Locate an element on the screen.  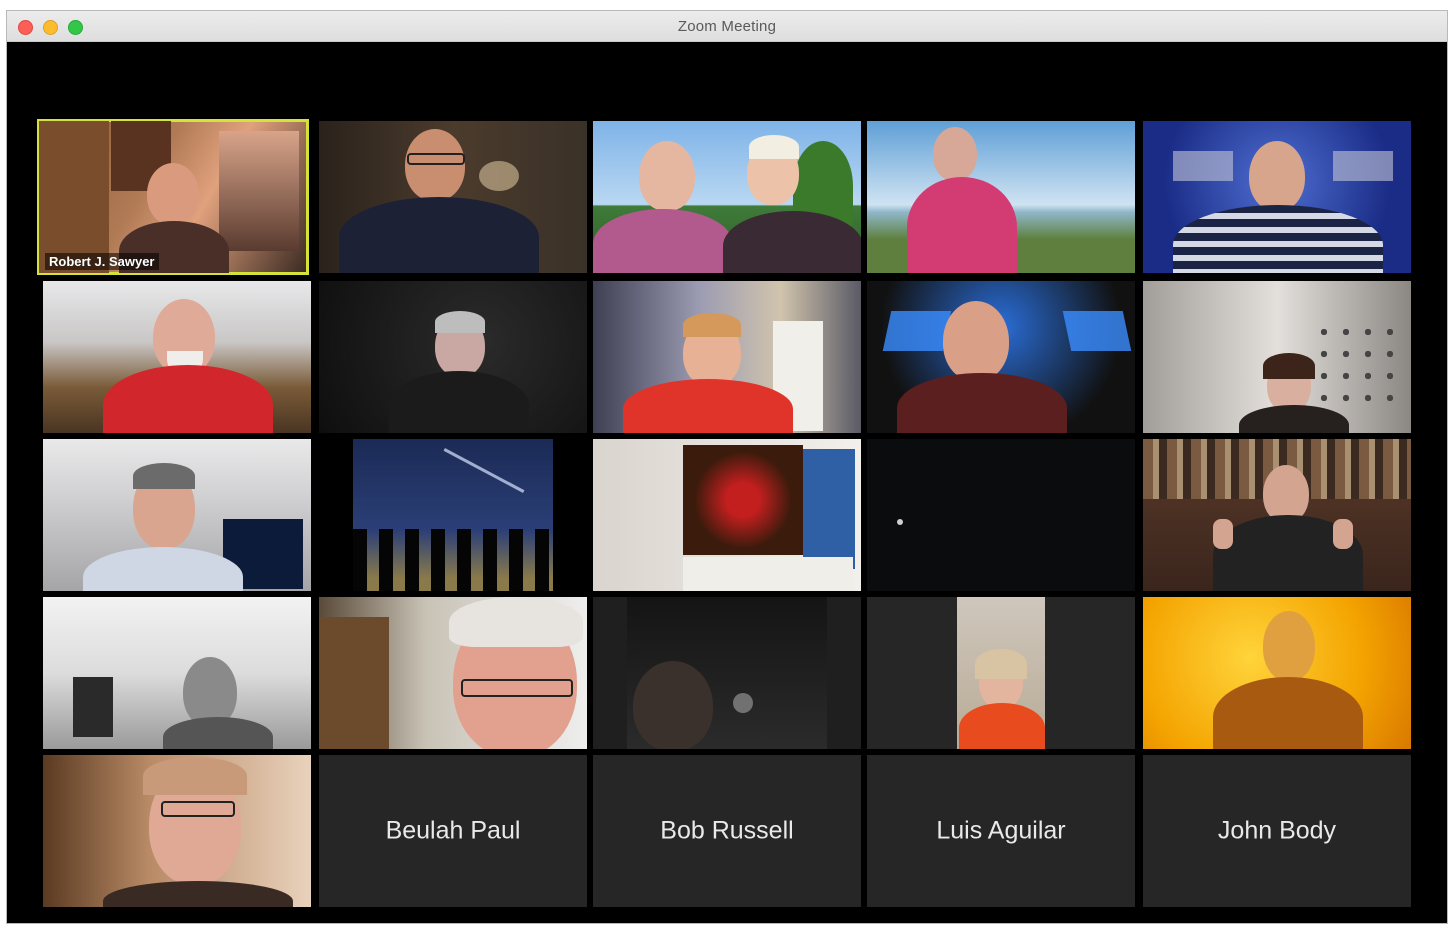
title-bar: Zoom Meeting is located at coordinates (727, 26).